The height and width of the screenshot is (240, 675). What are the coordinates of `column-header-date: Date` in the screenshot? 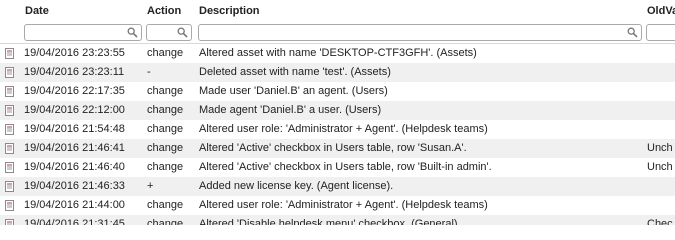 It's located at (37, 11).